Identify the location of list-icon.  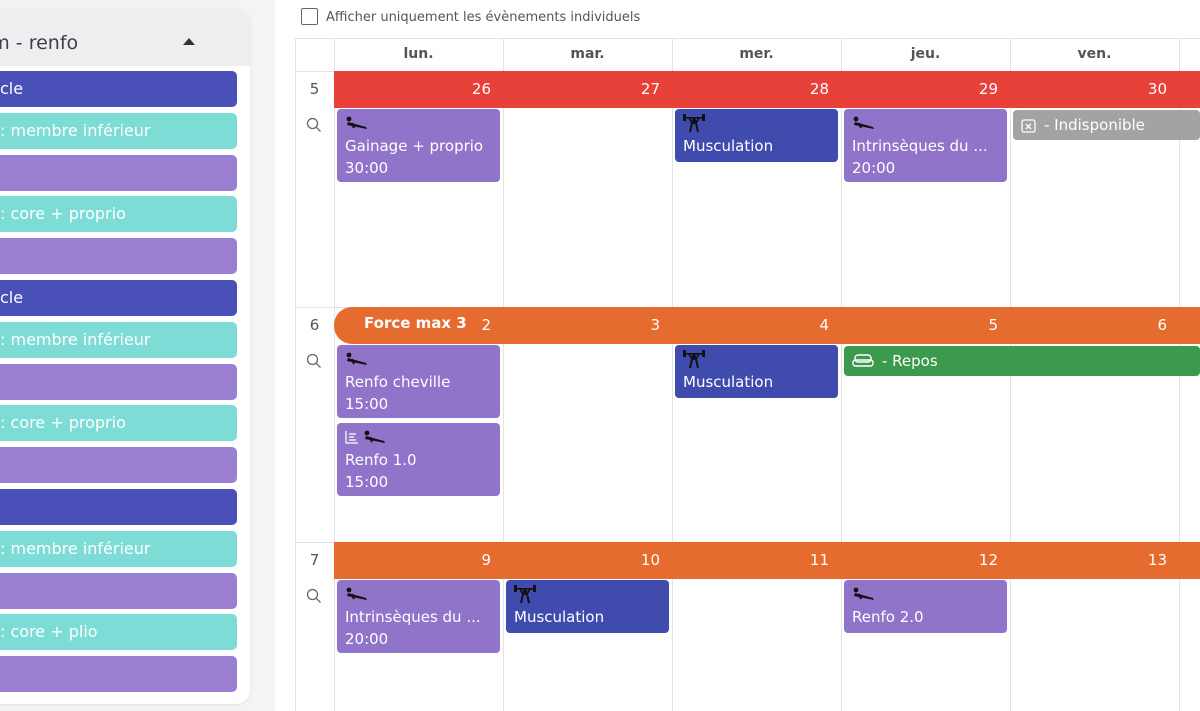
(352, 437).